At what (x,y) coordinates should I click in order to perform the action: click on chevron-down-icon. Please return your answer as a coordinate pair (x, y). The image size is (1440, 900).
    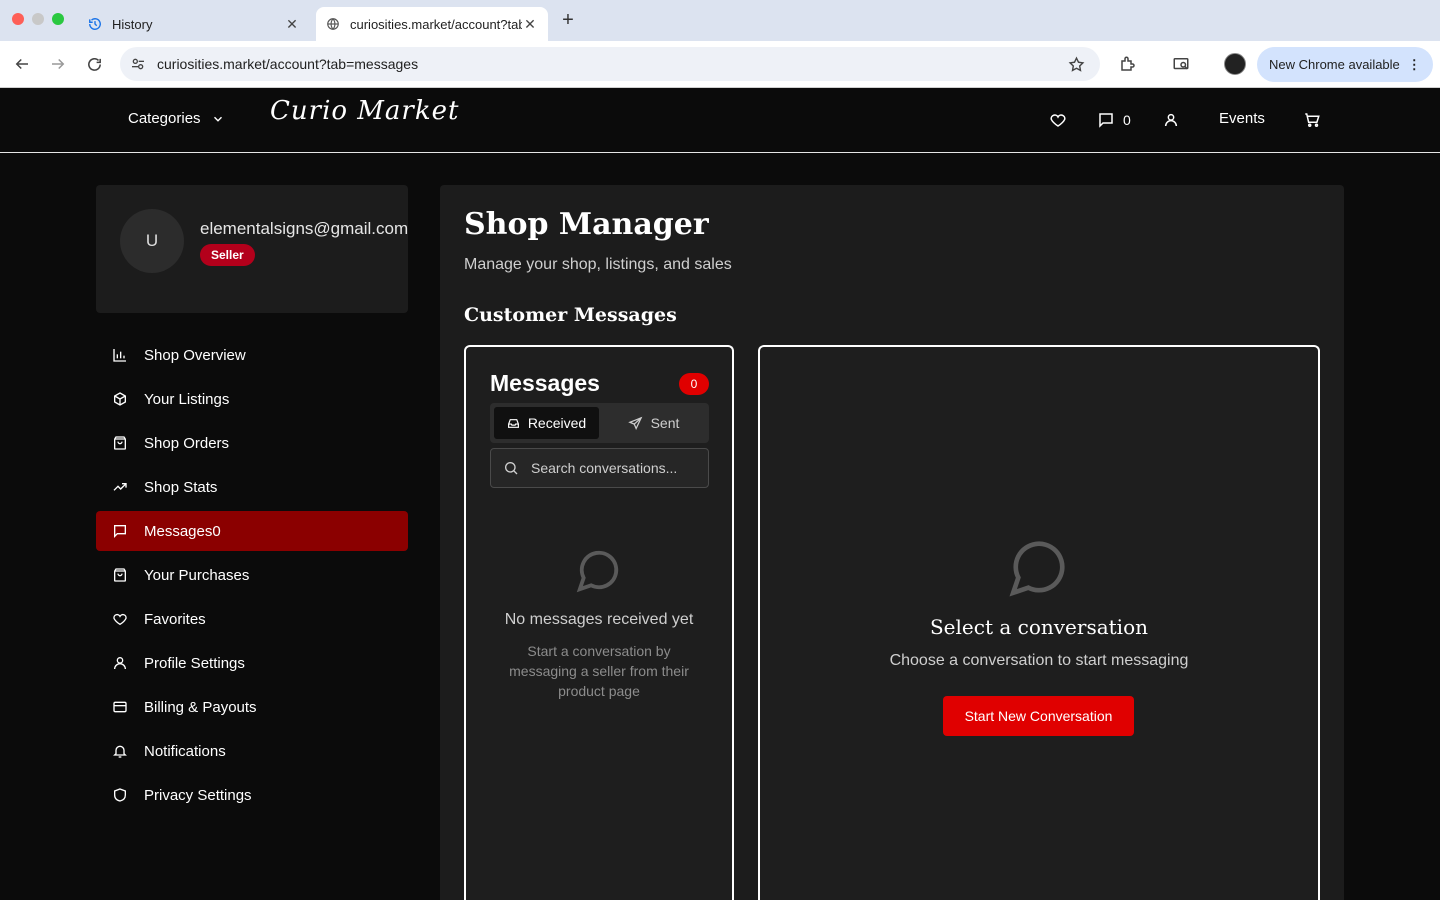
    Looking at the image, I should click on (218, 119).